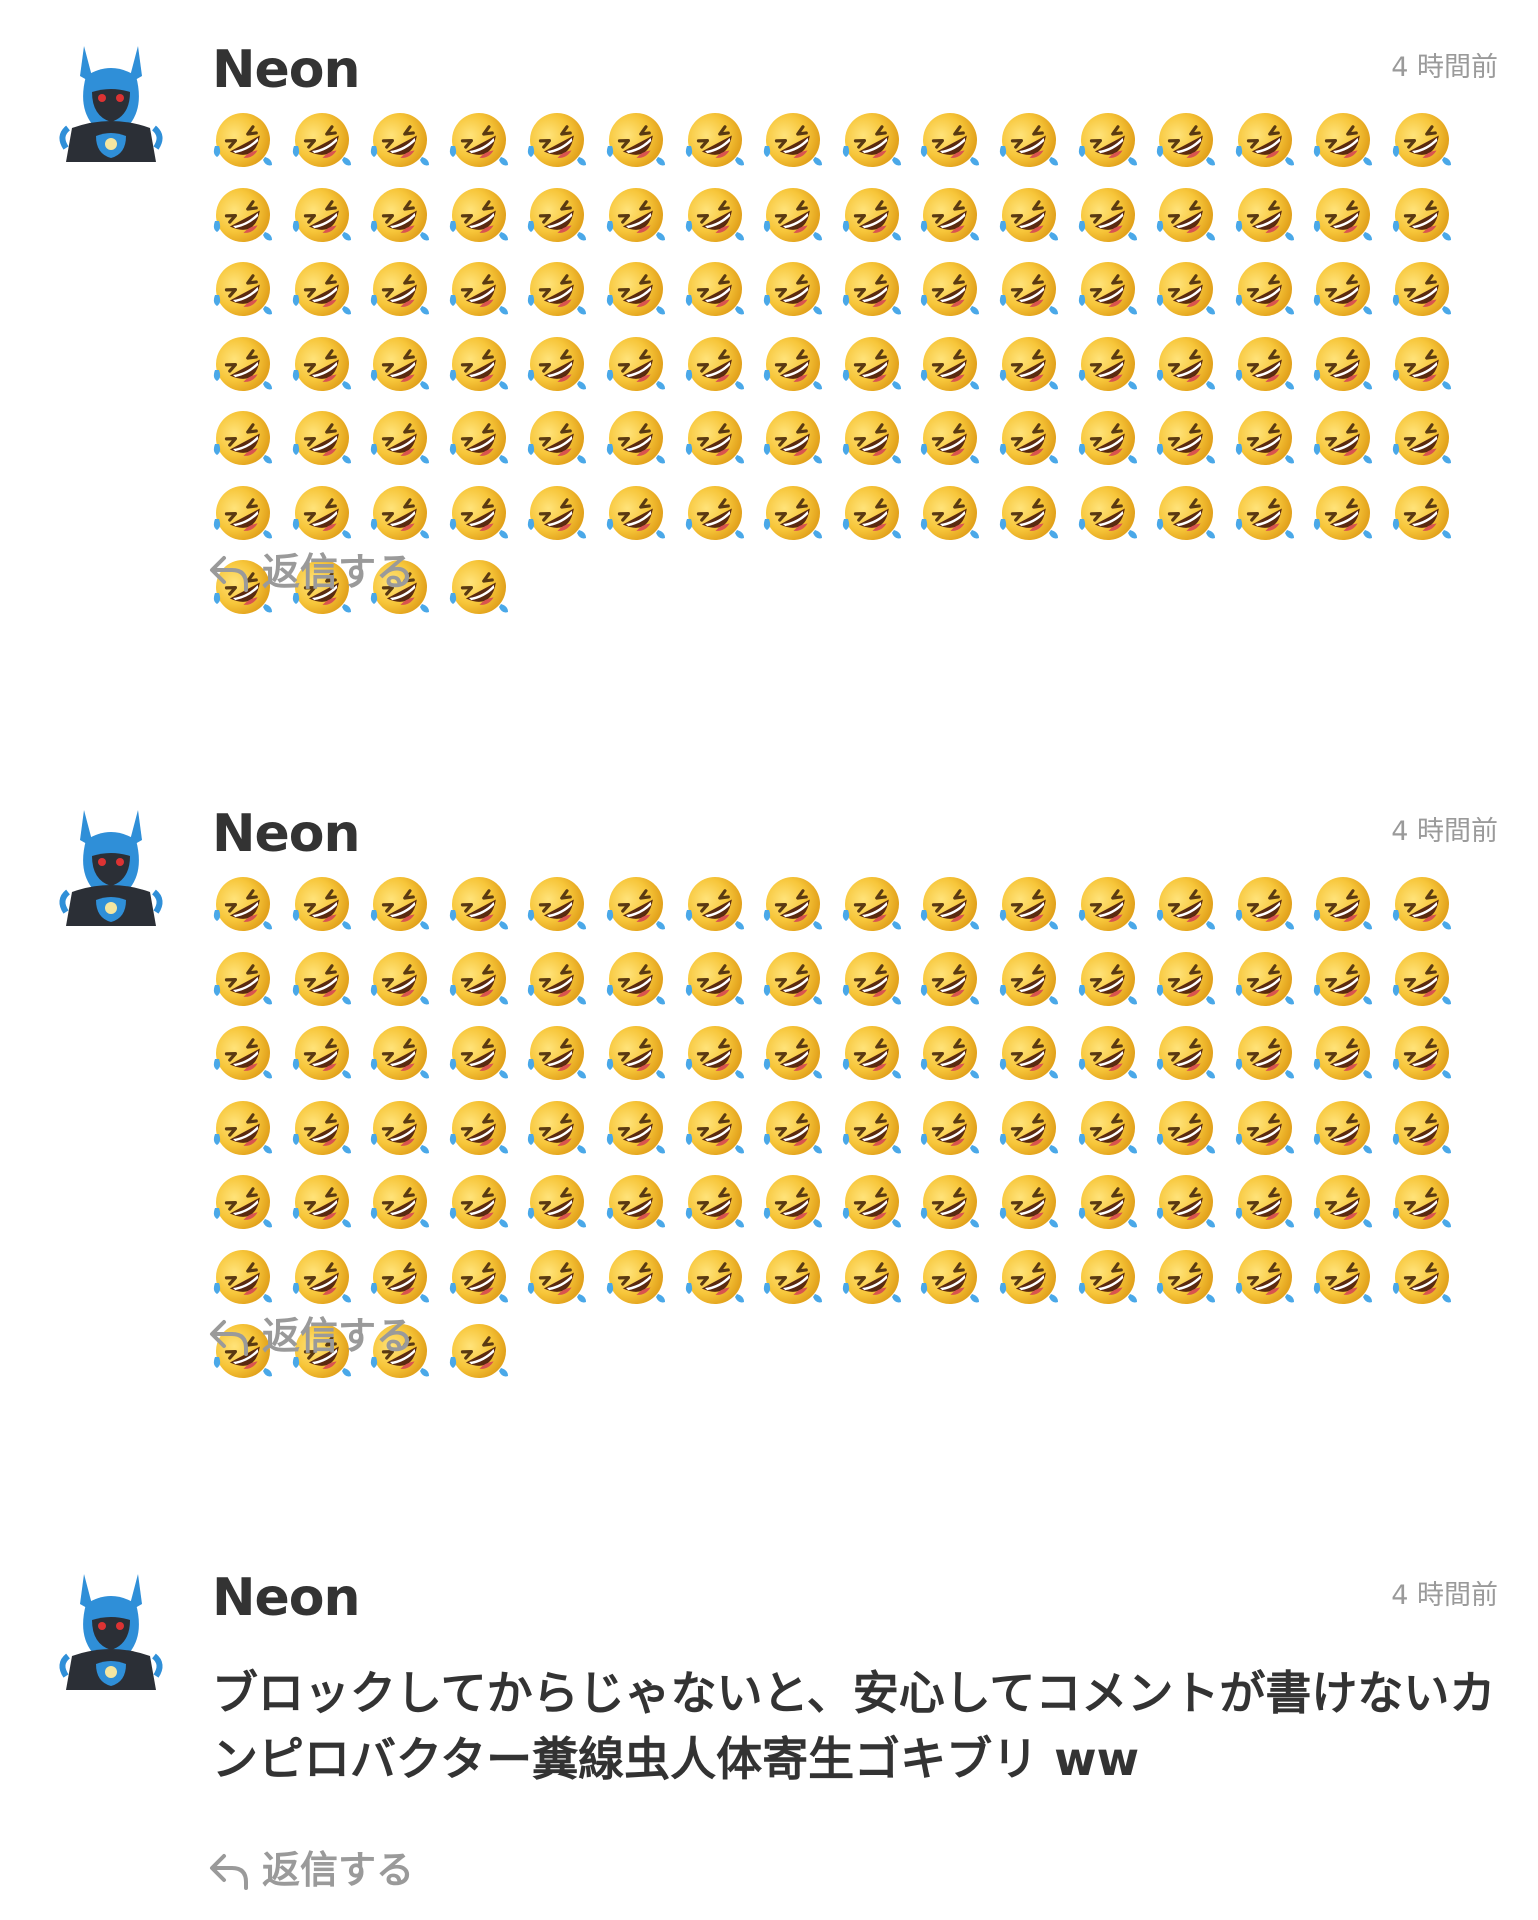 Image resolution: width=1538 pixels, height=1920 pixels. What do you see at coordinates (229, 1872) in the screenshot?
I see `reply-arrow-icon` at bounding box center [229, 1872].